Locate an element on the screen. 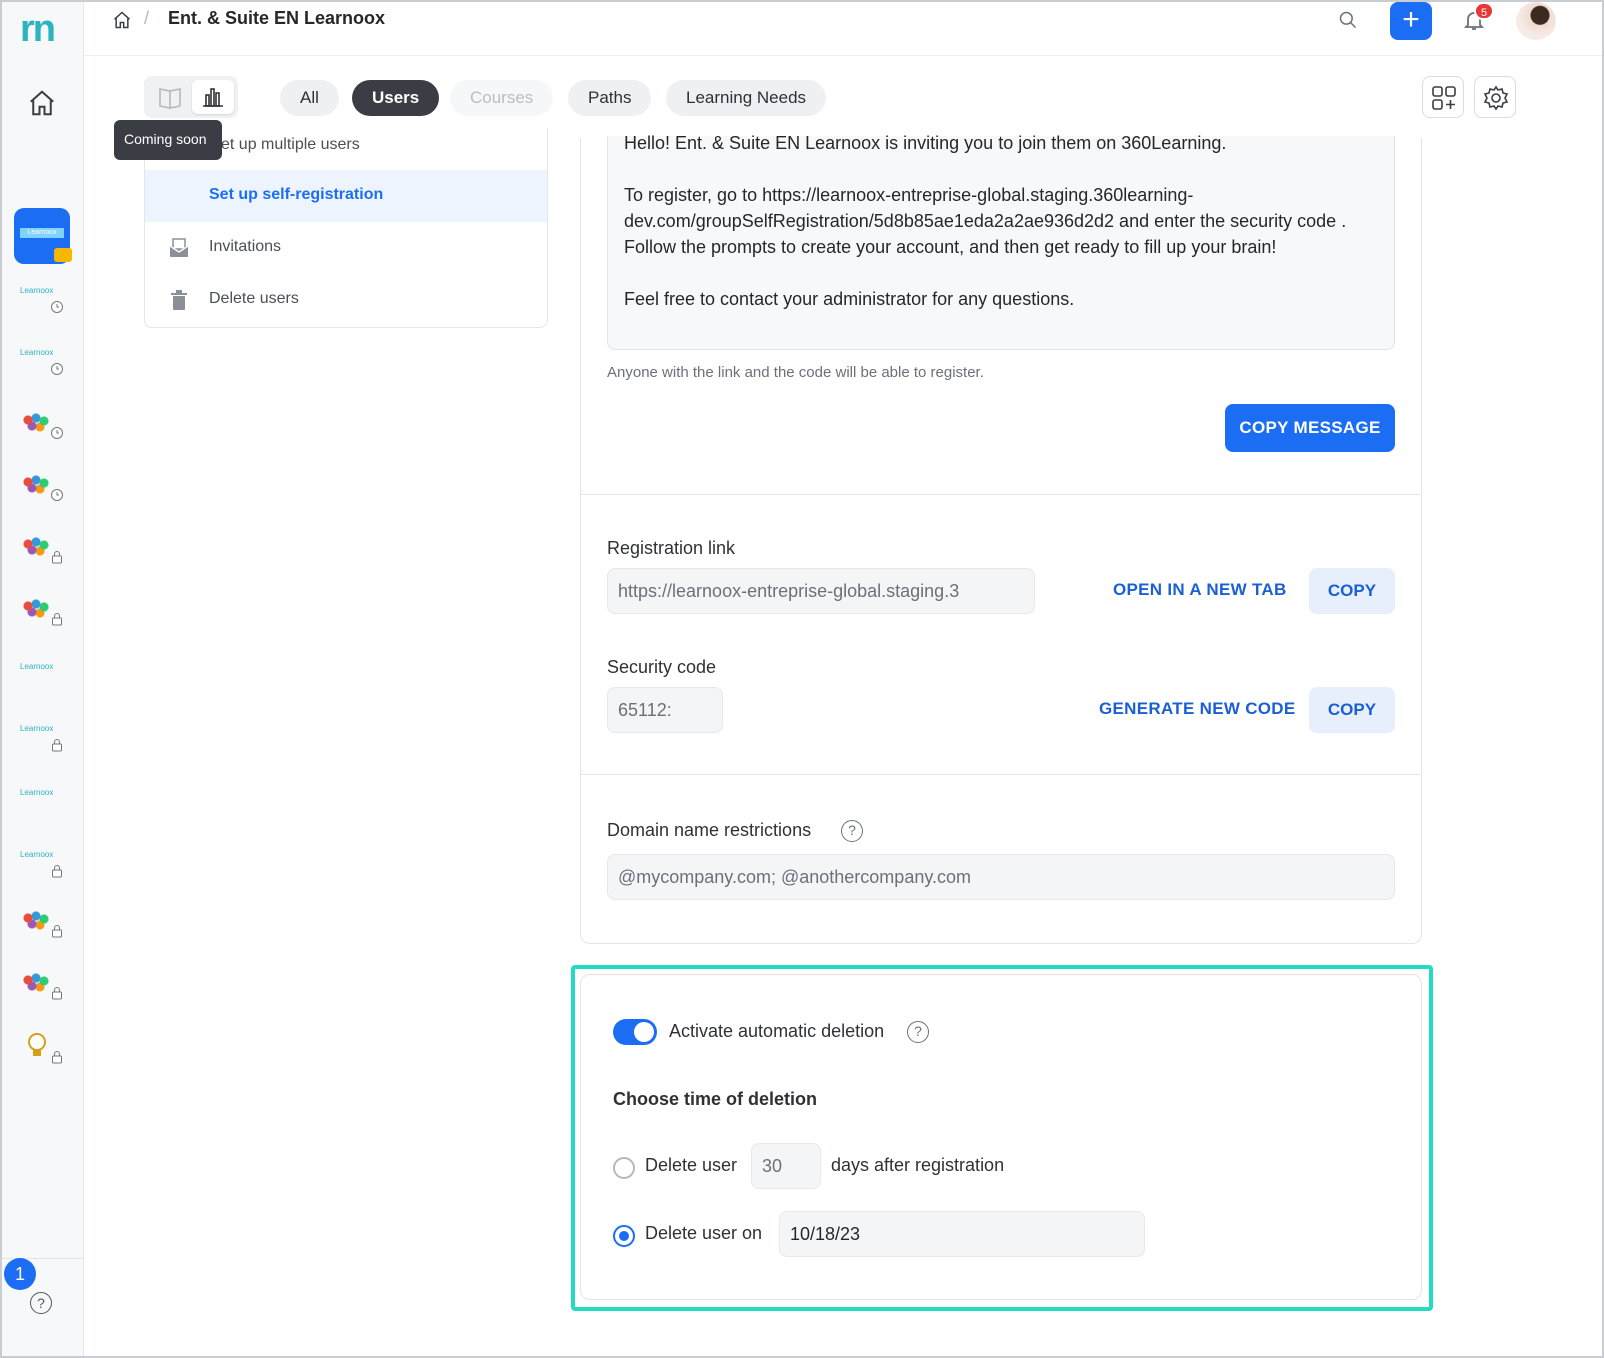 The image size is (1604, 1358). deletion-date-input: 10/18/23 is located at coordinates (962, 1234).